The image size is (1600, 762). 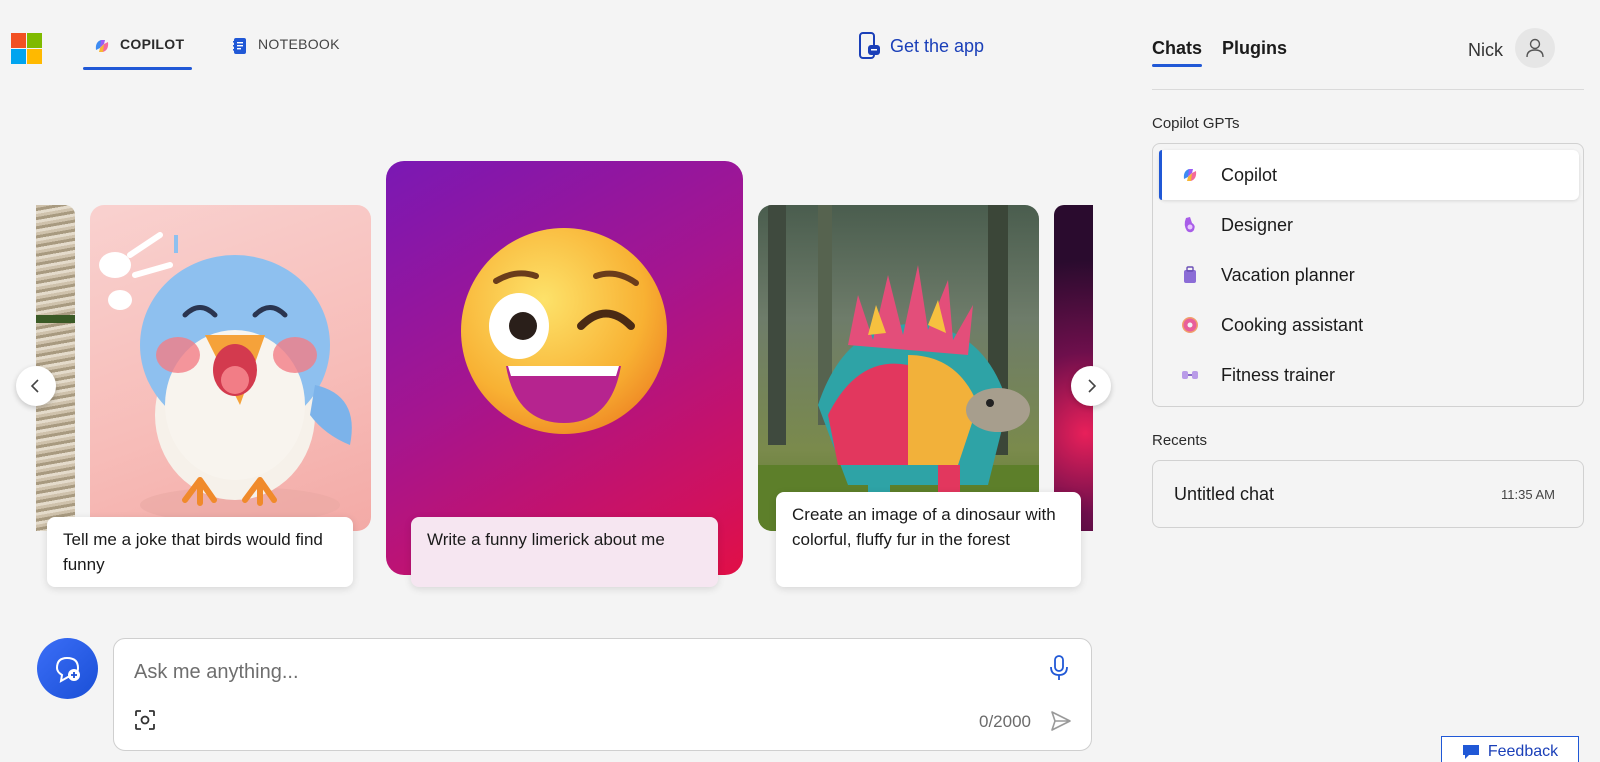 What do you see at coordinates (1369, 325) in the screenshot?
I see `gpt-item-cooking-assistant: Cooking assistant` at bounding box center [1369, 325].